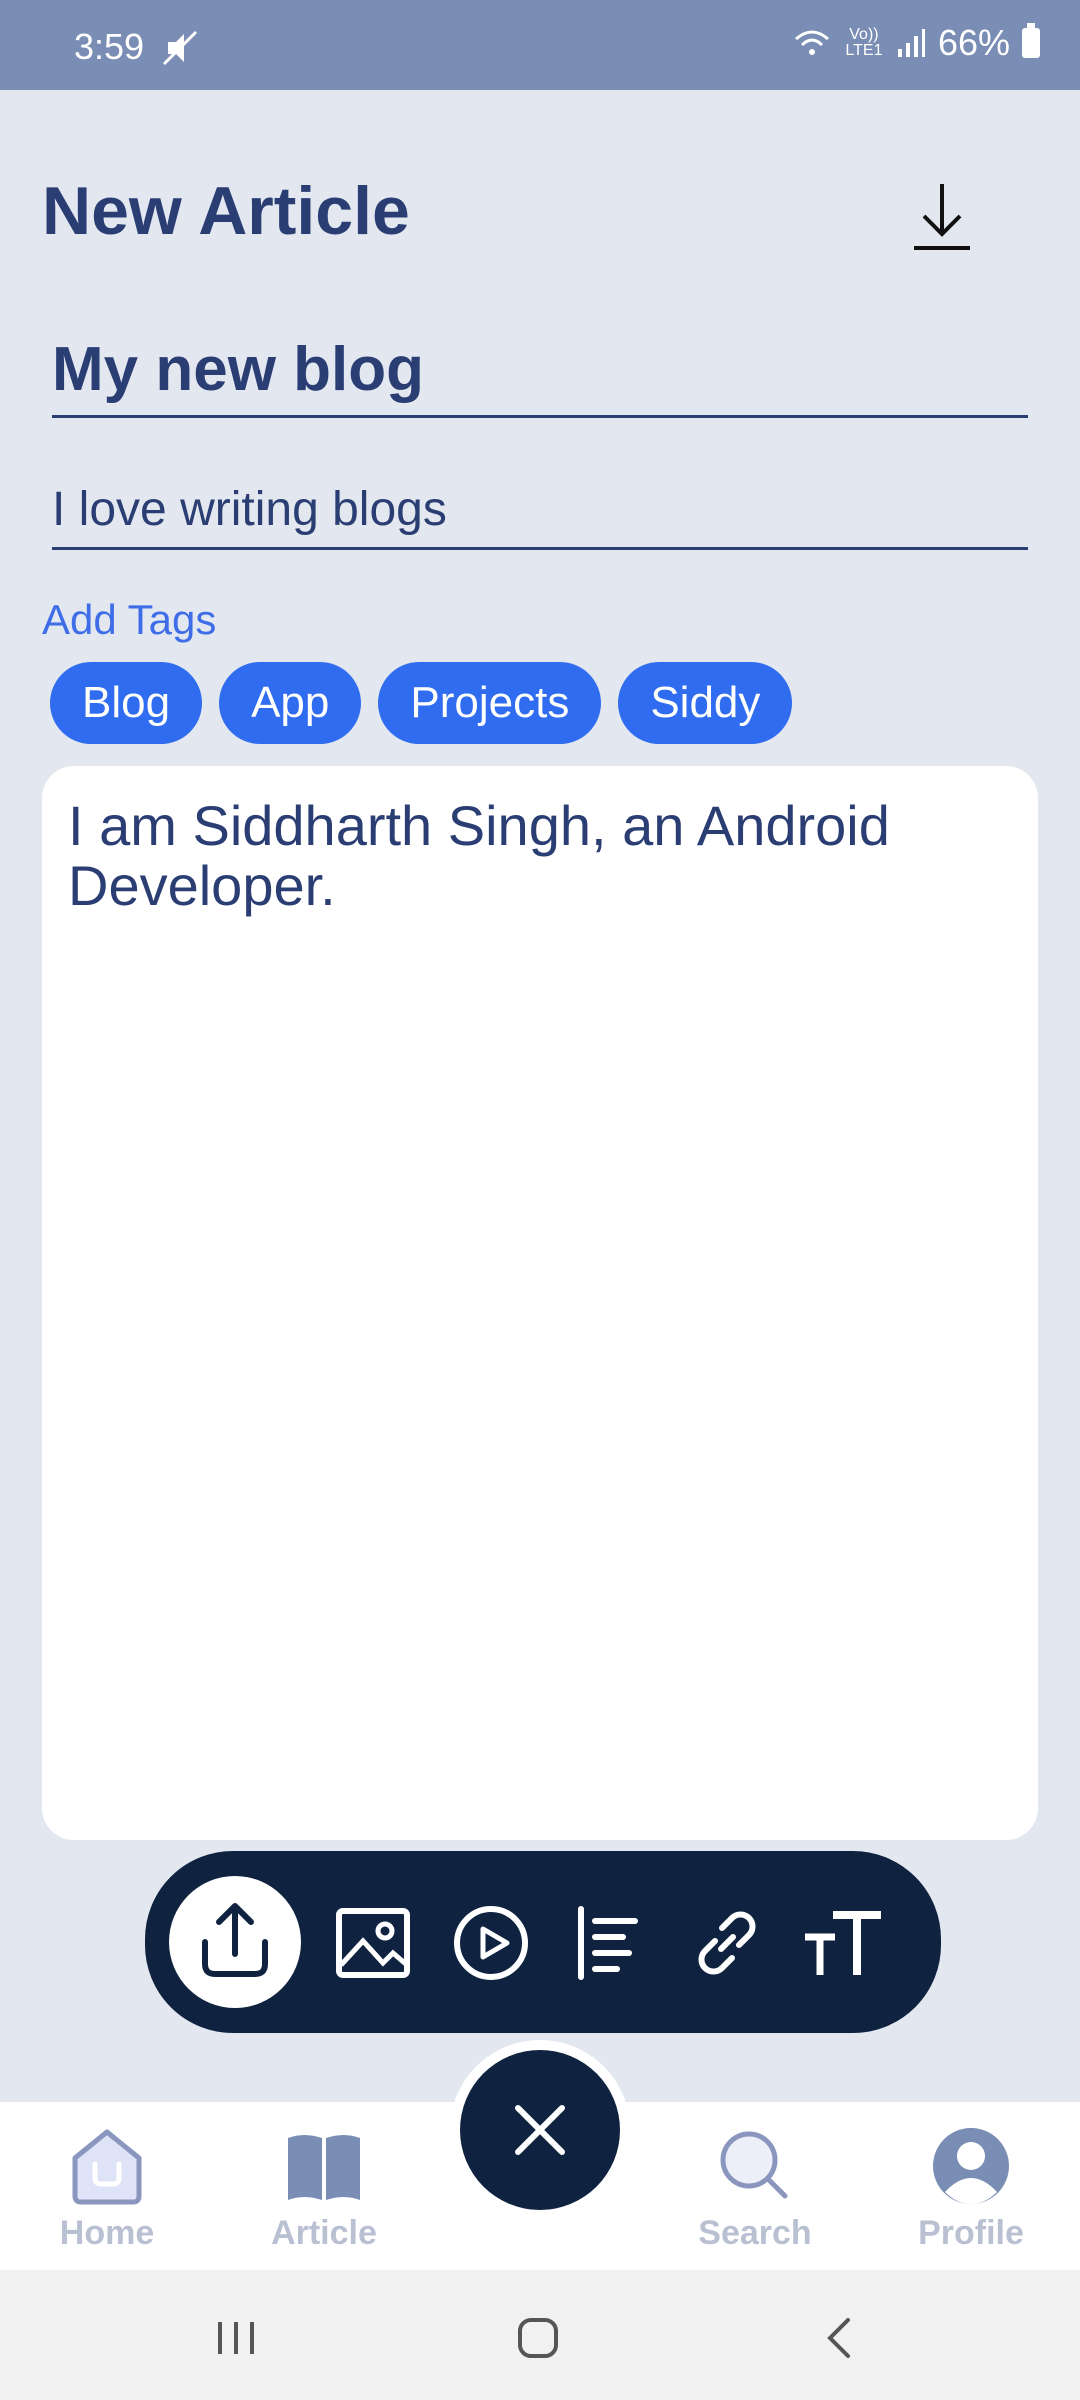  Describe the element at coordinates (238, 369) in the screenshot. I see `title-input-value: My new blog` at that location.